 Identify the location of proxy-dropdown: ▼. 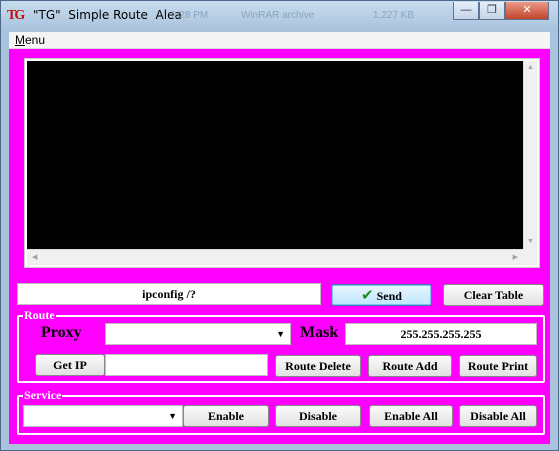
(198, 334).